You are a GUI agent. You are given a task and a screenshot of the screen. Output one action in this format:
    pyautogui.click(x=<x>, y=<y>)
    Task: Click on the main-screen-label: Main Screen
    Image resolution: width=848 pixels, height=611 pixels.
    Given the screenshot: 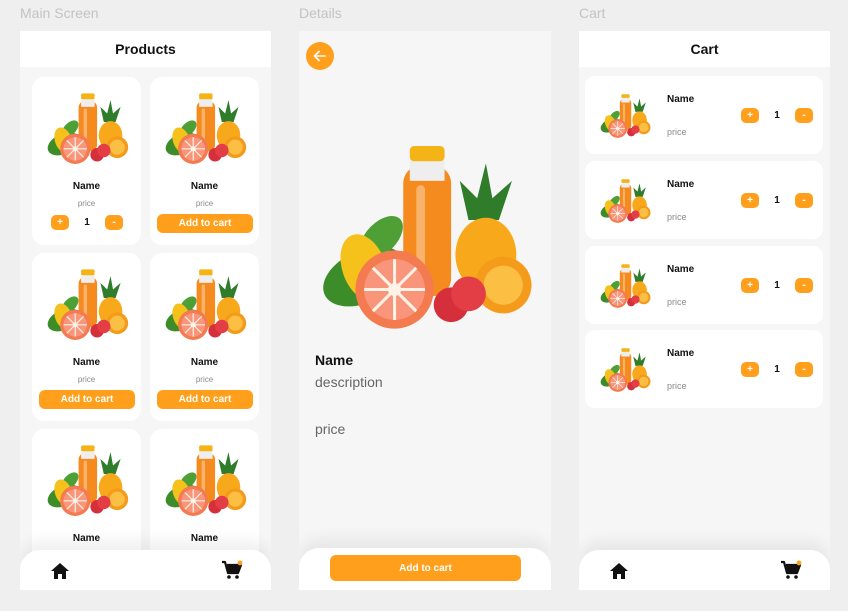 What is the action you would take?
    pyautogui.click(x=59, y=13)
    